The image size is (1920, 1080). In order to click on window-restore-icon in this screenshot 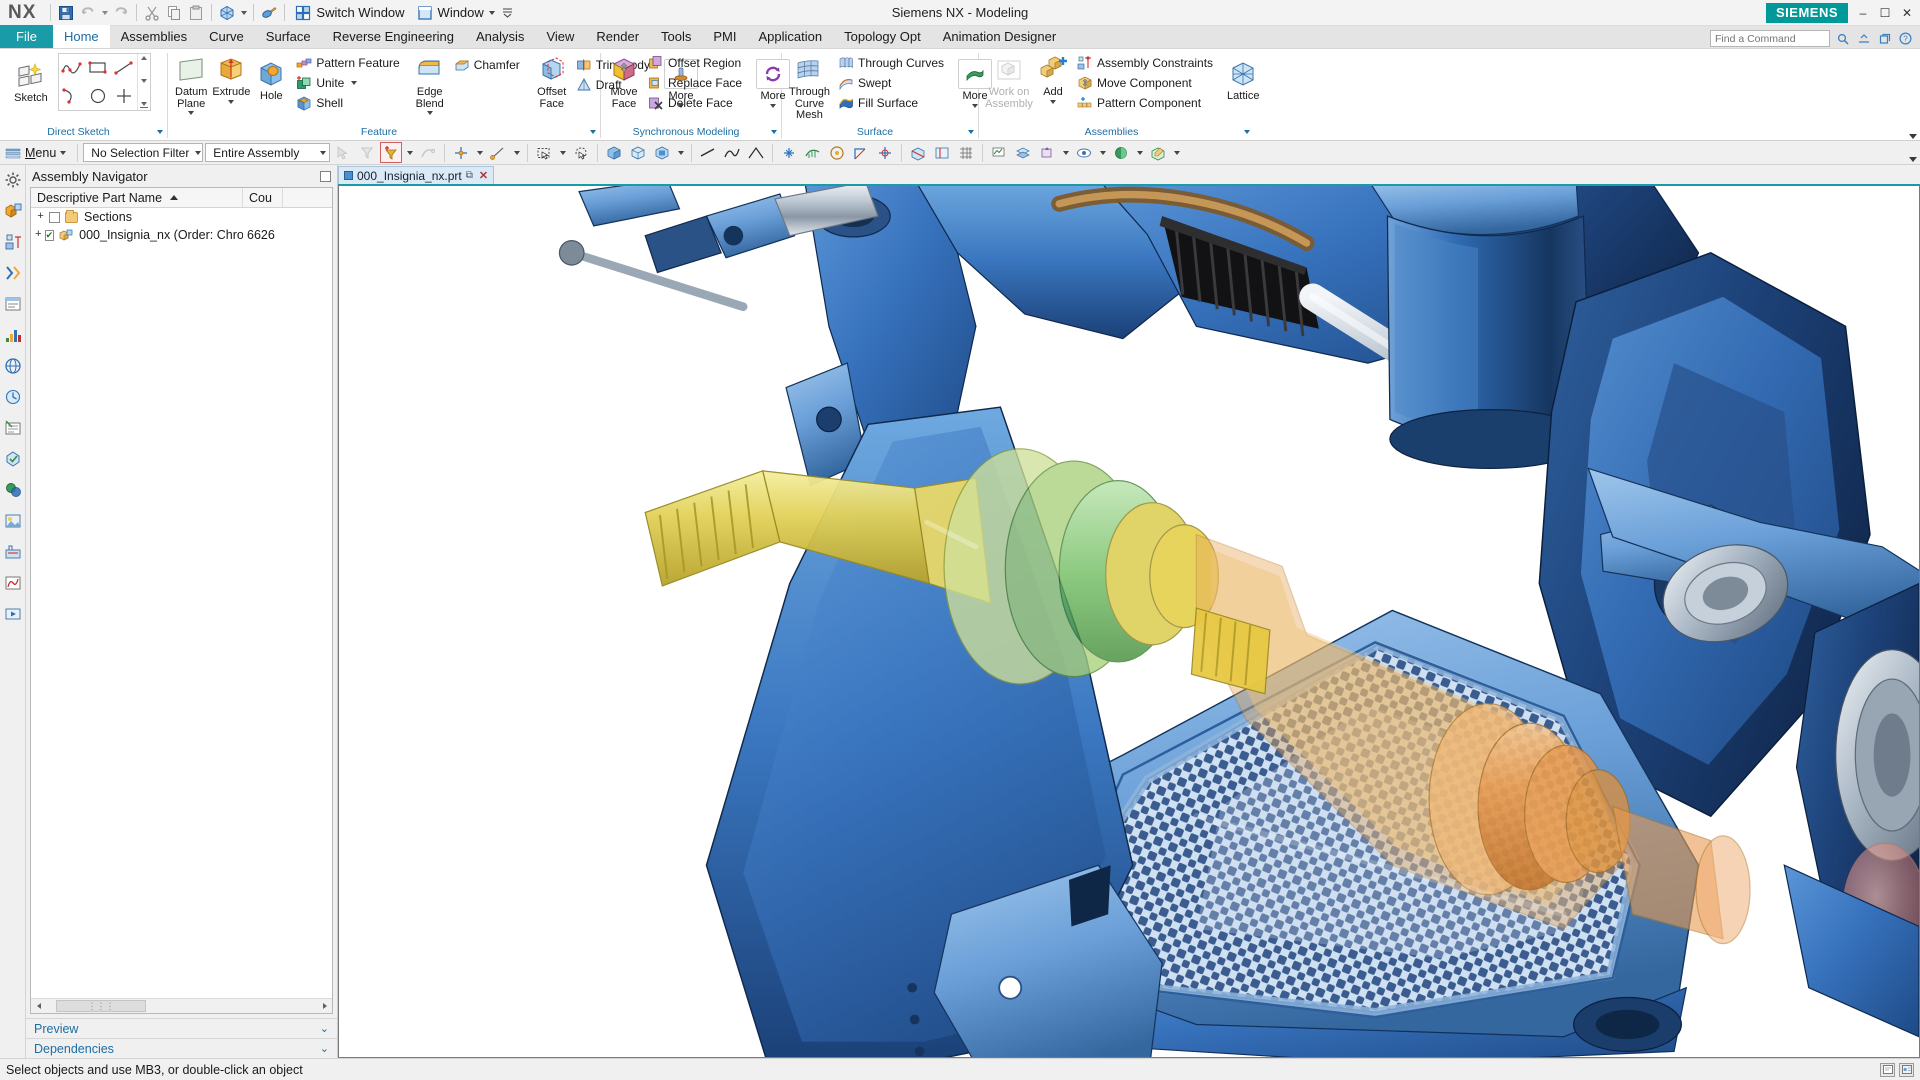, I will do `click(1884, 38)`.